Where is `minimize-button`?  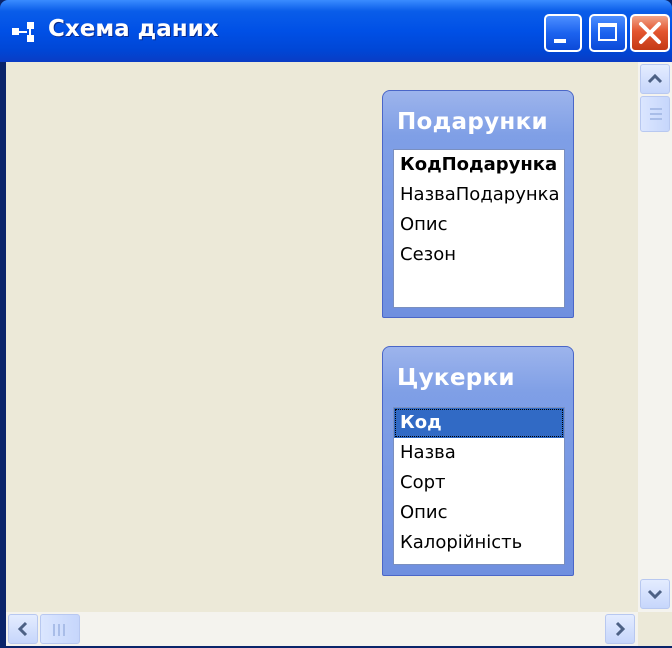 minimize-button is located at coordinates (563, 33).